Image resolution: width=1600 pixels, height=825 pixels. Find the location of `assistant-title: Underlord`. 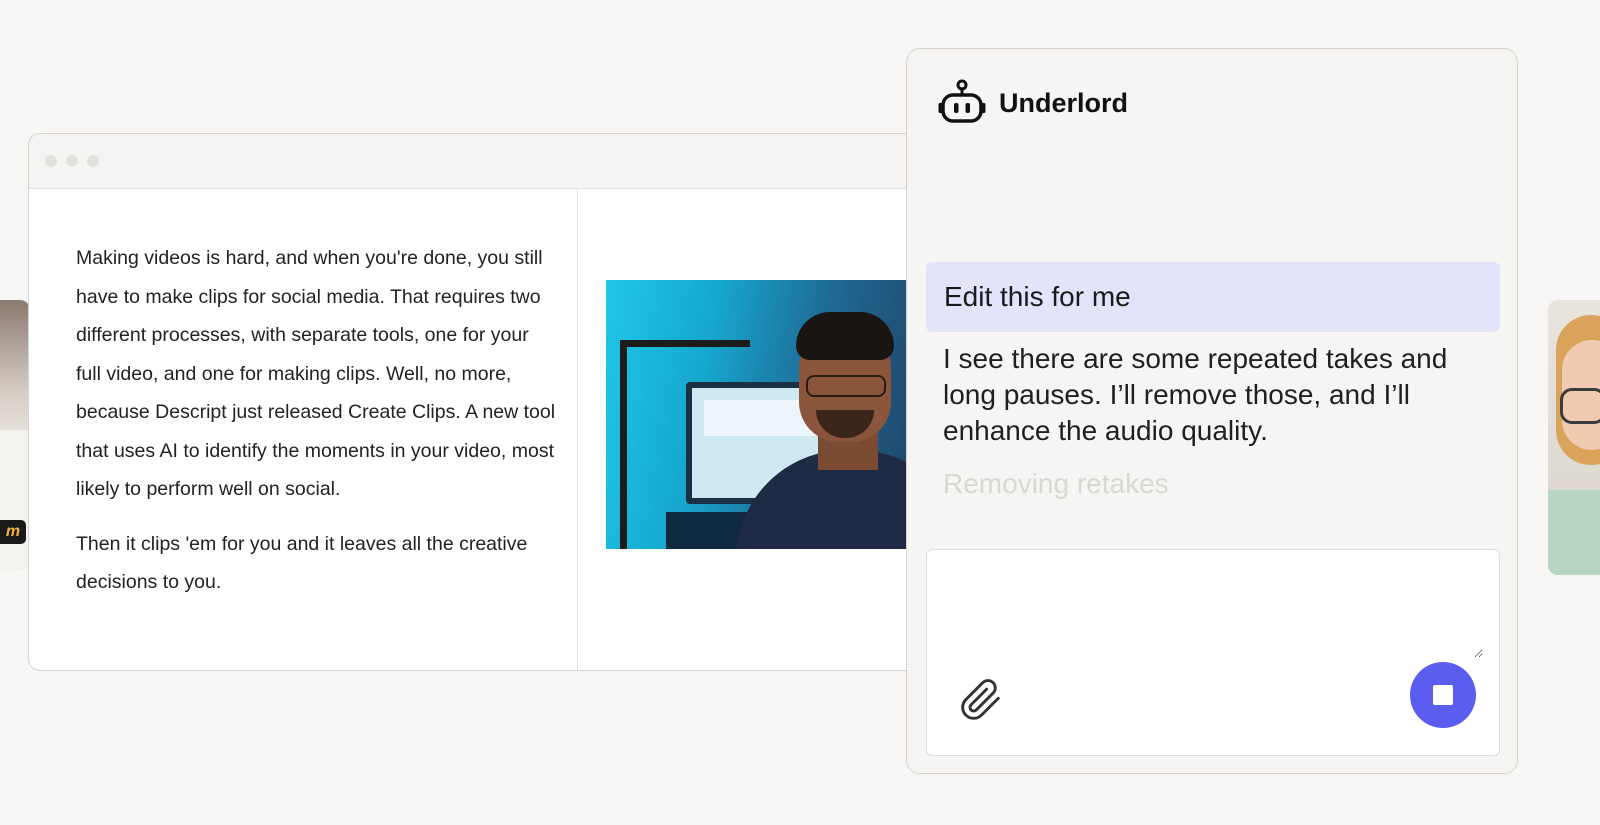

assistant-title: Underlord is located at coordinates (1064, 102).